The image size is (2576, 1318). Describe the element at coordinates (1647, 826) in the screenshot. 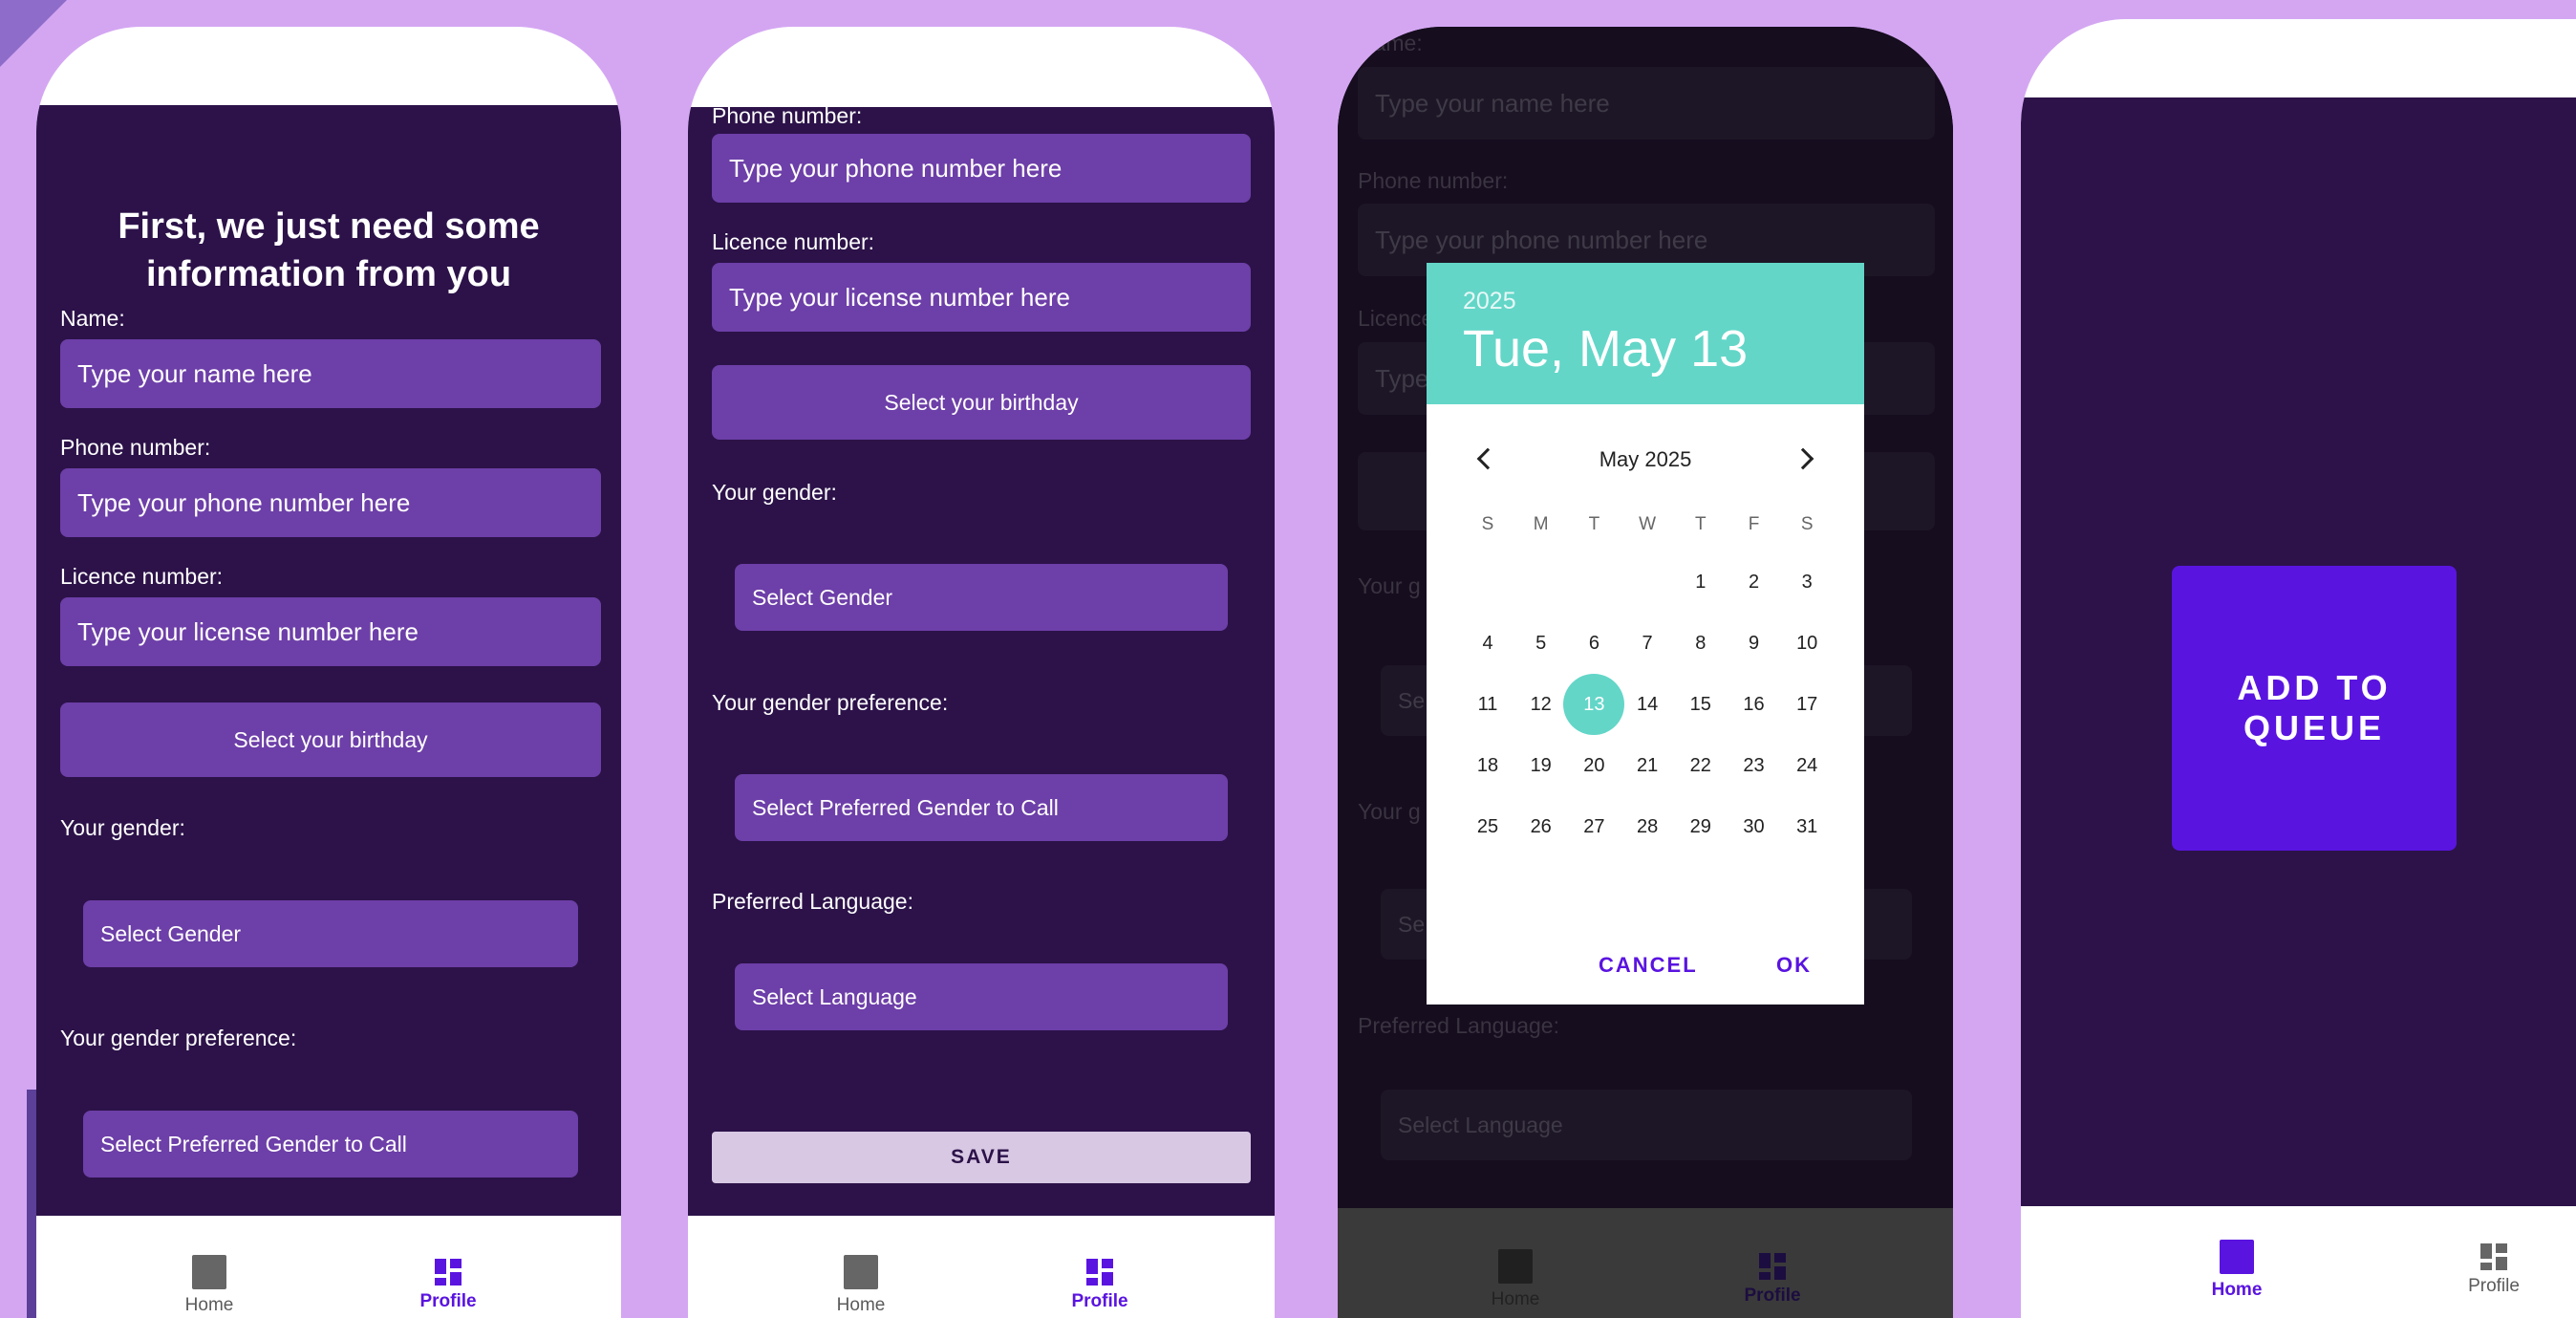

I see `calendar-day: 28` at that location.